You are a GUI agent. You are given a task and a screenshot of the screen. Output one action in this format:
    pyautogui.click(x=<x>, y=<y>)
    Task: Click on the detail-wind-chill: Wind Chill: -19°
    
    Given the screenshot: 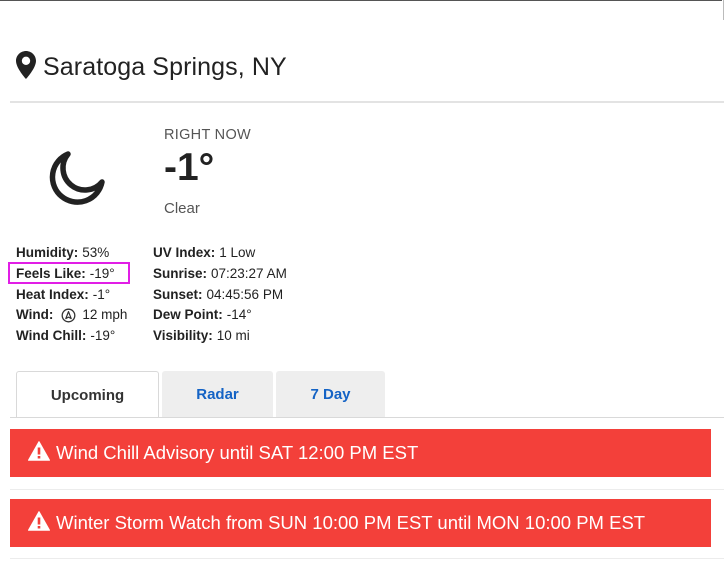 What is the action you would take?
    pyautogui.click(x=71, y=336)
    